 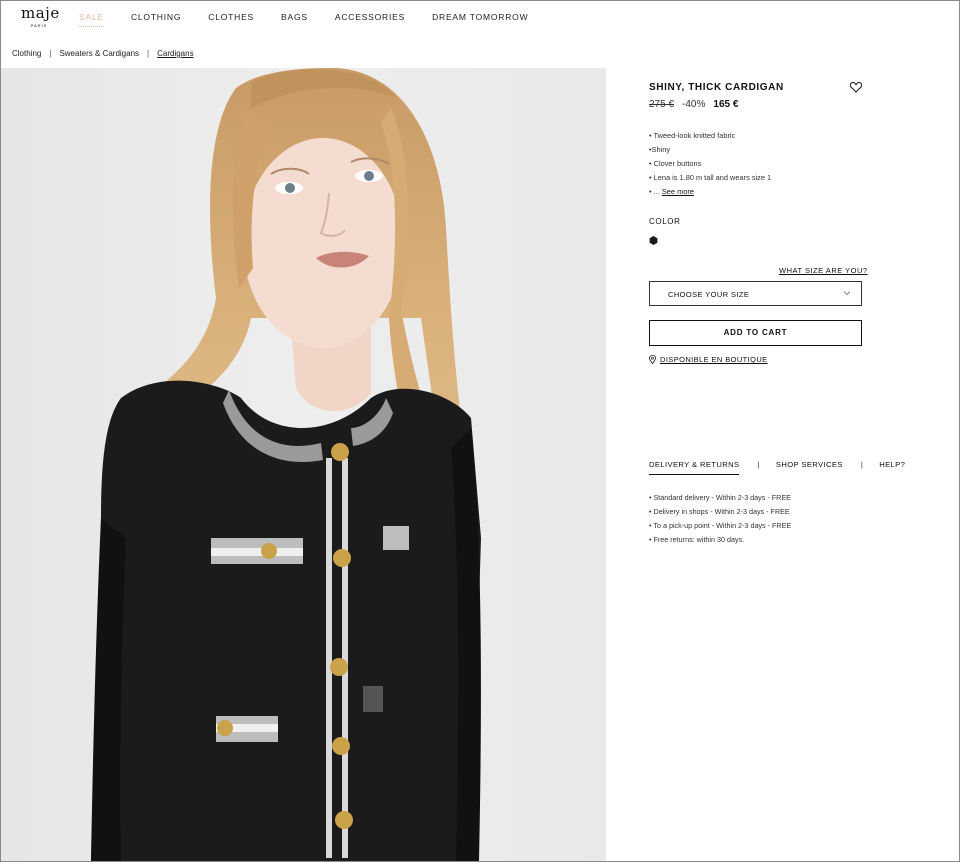 What do you see at coordinates (91, 19) in the screenshot?
I see `nav-item-sale: SALE` at bounding box center [91, 19].